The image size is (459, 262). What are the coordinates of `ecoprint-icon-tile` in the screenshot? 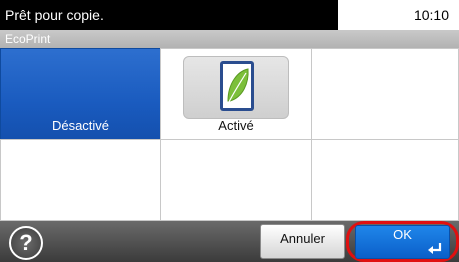 It's located at (236, 87).